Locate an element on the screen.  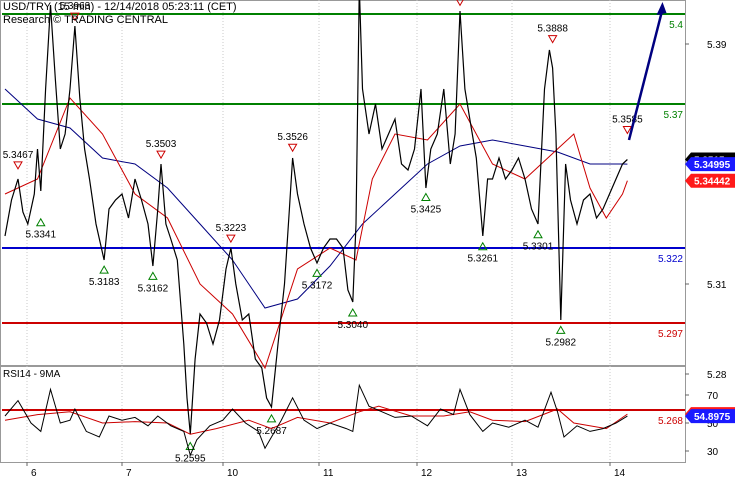
value-tag-label: 5.34442 is located at coordinates (712, 182).